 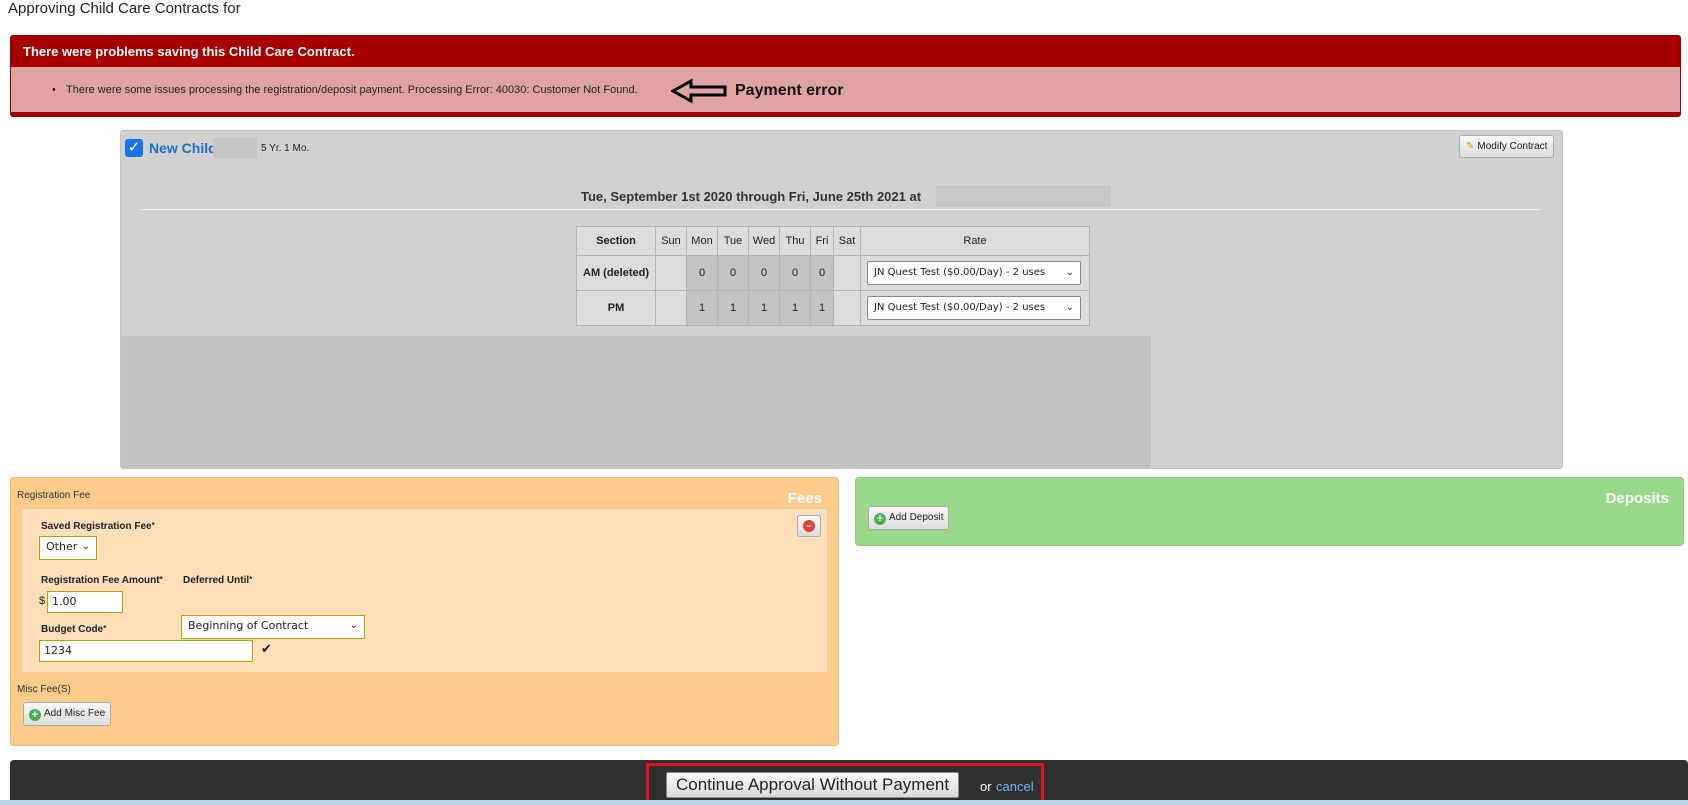 I want to click on col-header-section: Section, so click(x=616, y=241).